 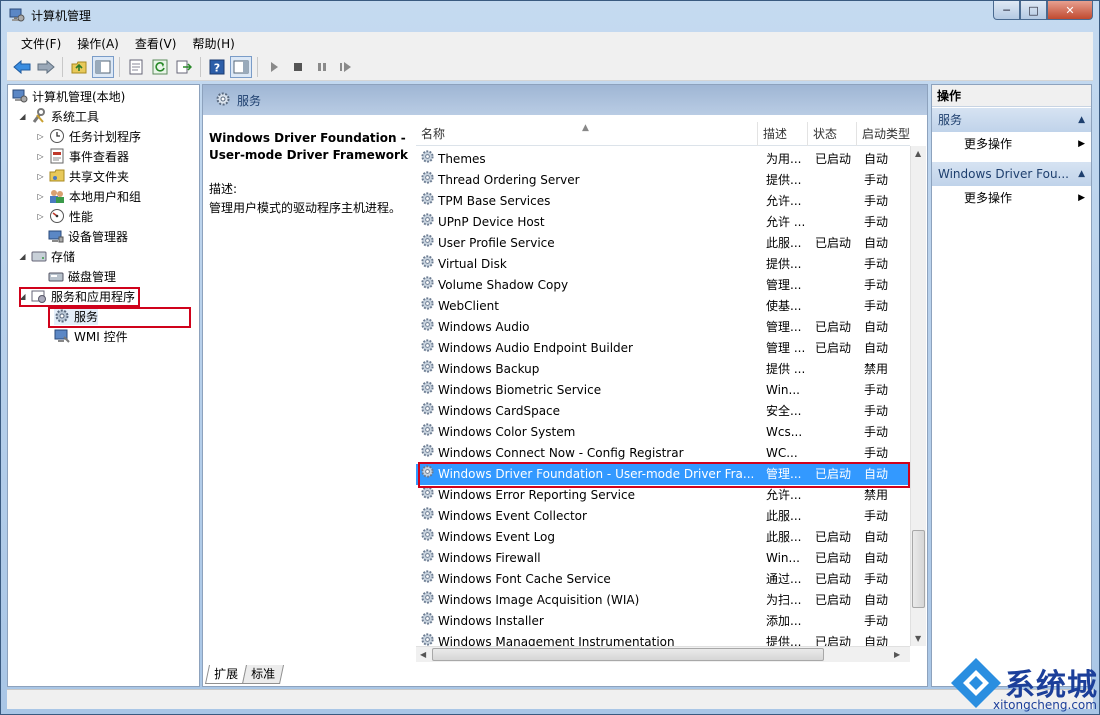 I want to click on tab-standard: 标准, so click(x=263, y=674).